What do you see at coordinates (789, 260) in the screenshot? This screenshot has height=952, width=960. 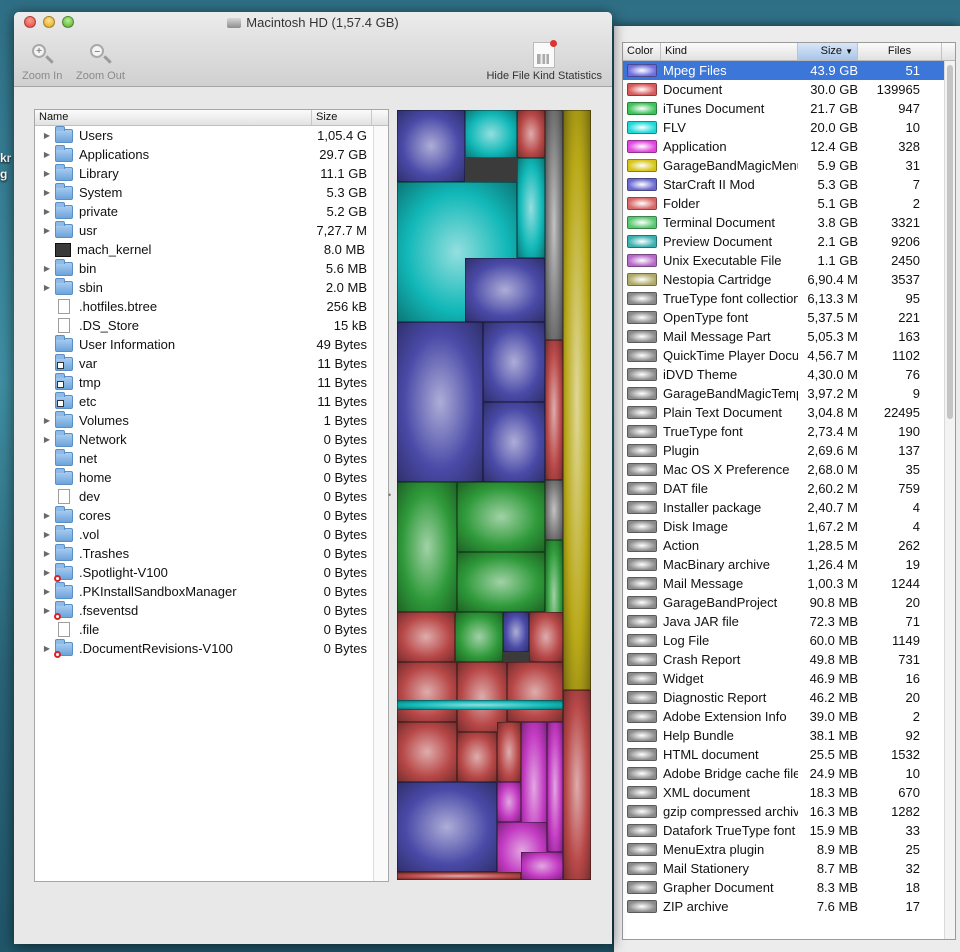 I see `file-kind-row: Unix Executable File 1.1 GB 2450` at bounding box center [789, 260].